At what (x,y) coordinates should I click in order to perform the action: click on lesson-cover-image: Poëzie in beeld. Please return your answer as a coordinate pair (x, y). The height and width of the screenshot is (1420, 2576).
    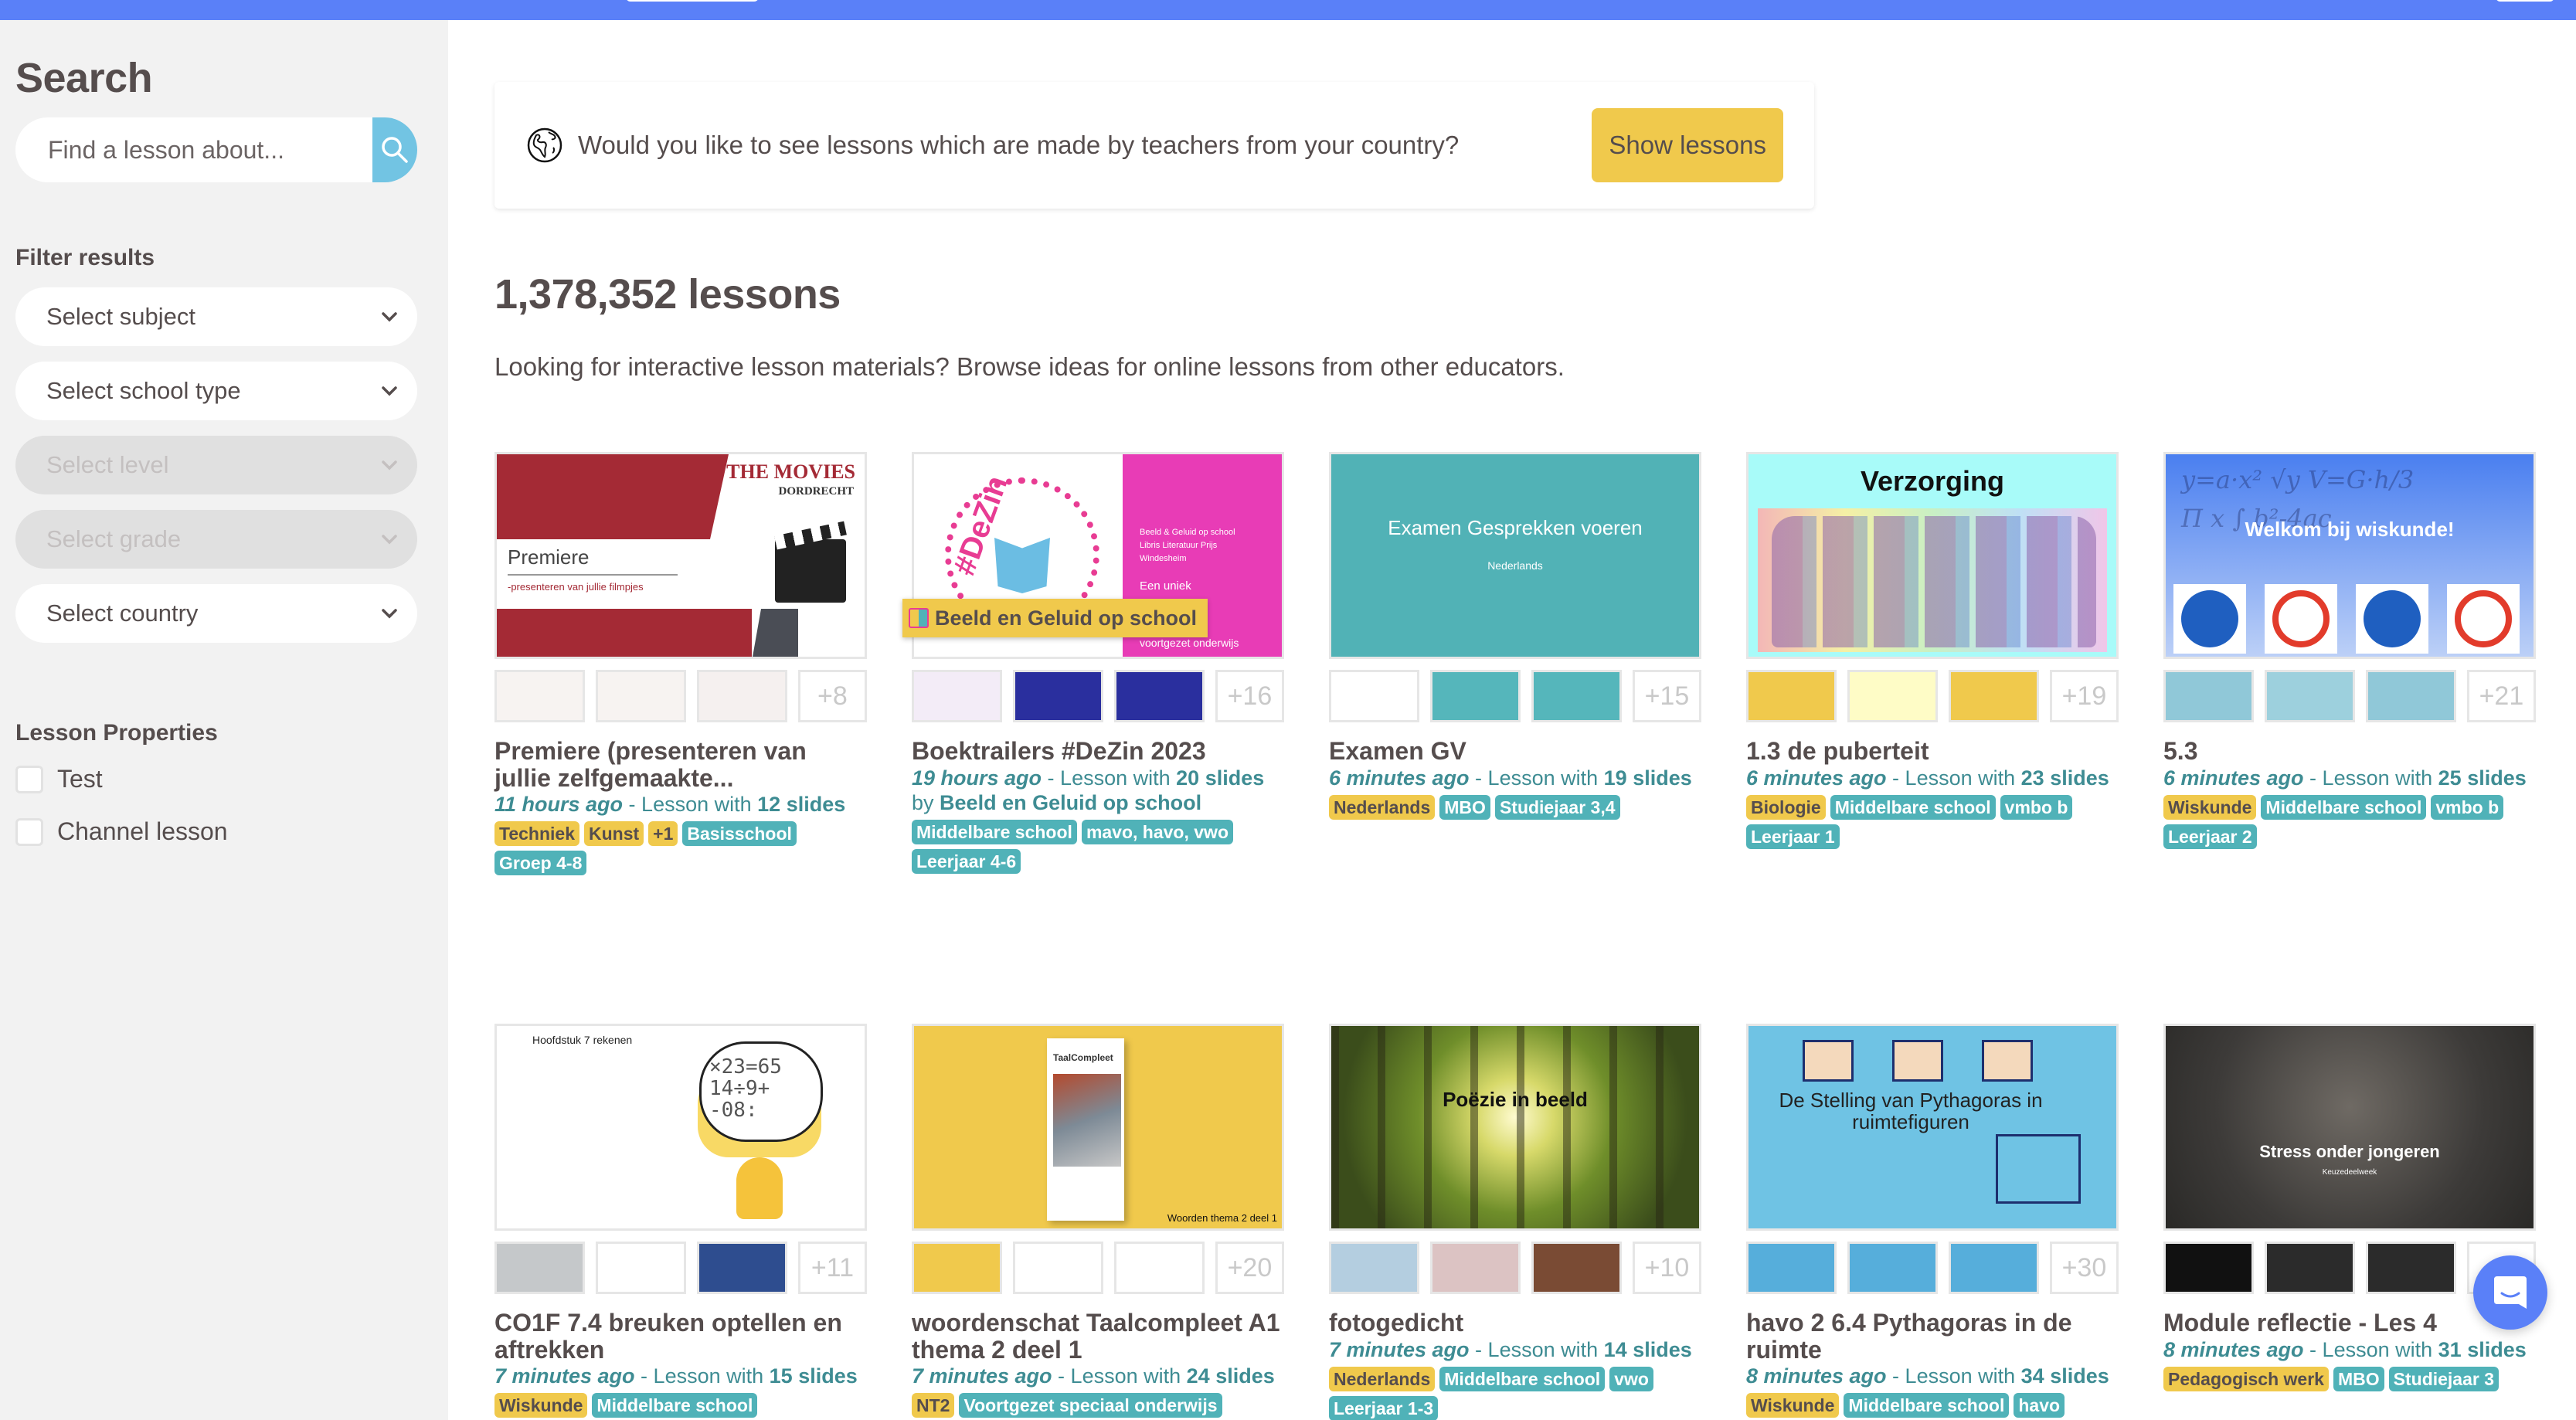
    Looking at the image, I should click on (1515, 1127).